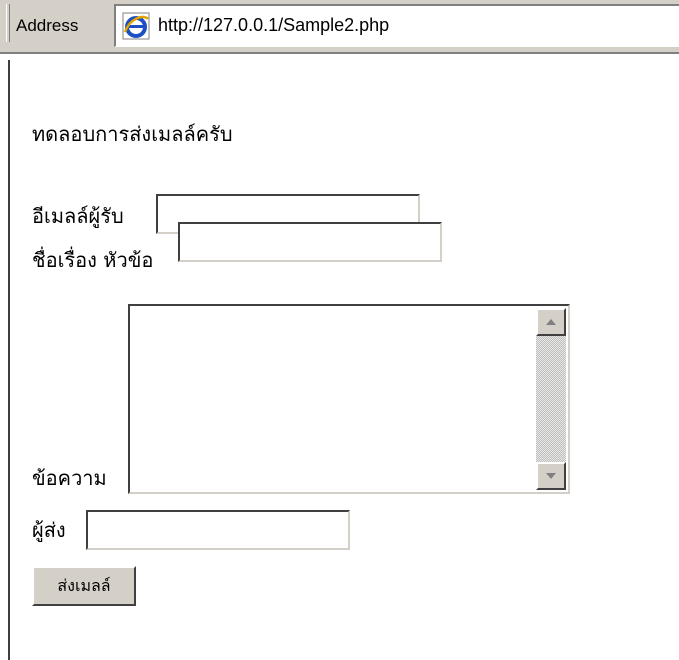  What do you see at coordinates (136, 26) in the screenshot?
I see `internet-explorer-icon` at bounding box center [136, 26].